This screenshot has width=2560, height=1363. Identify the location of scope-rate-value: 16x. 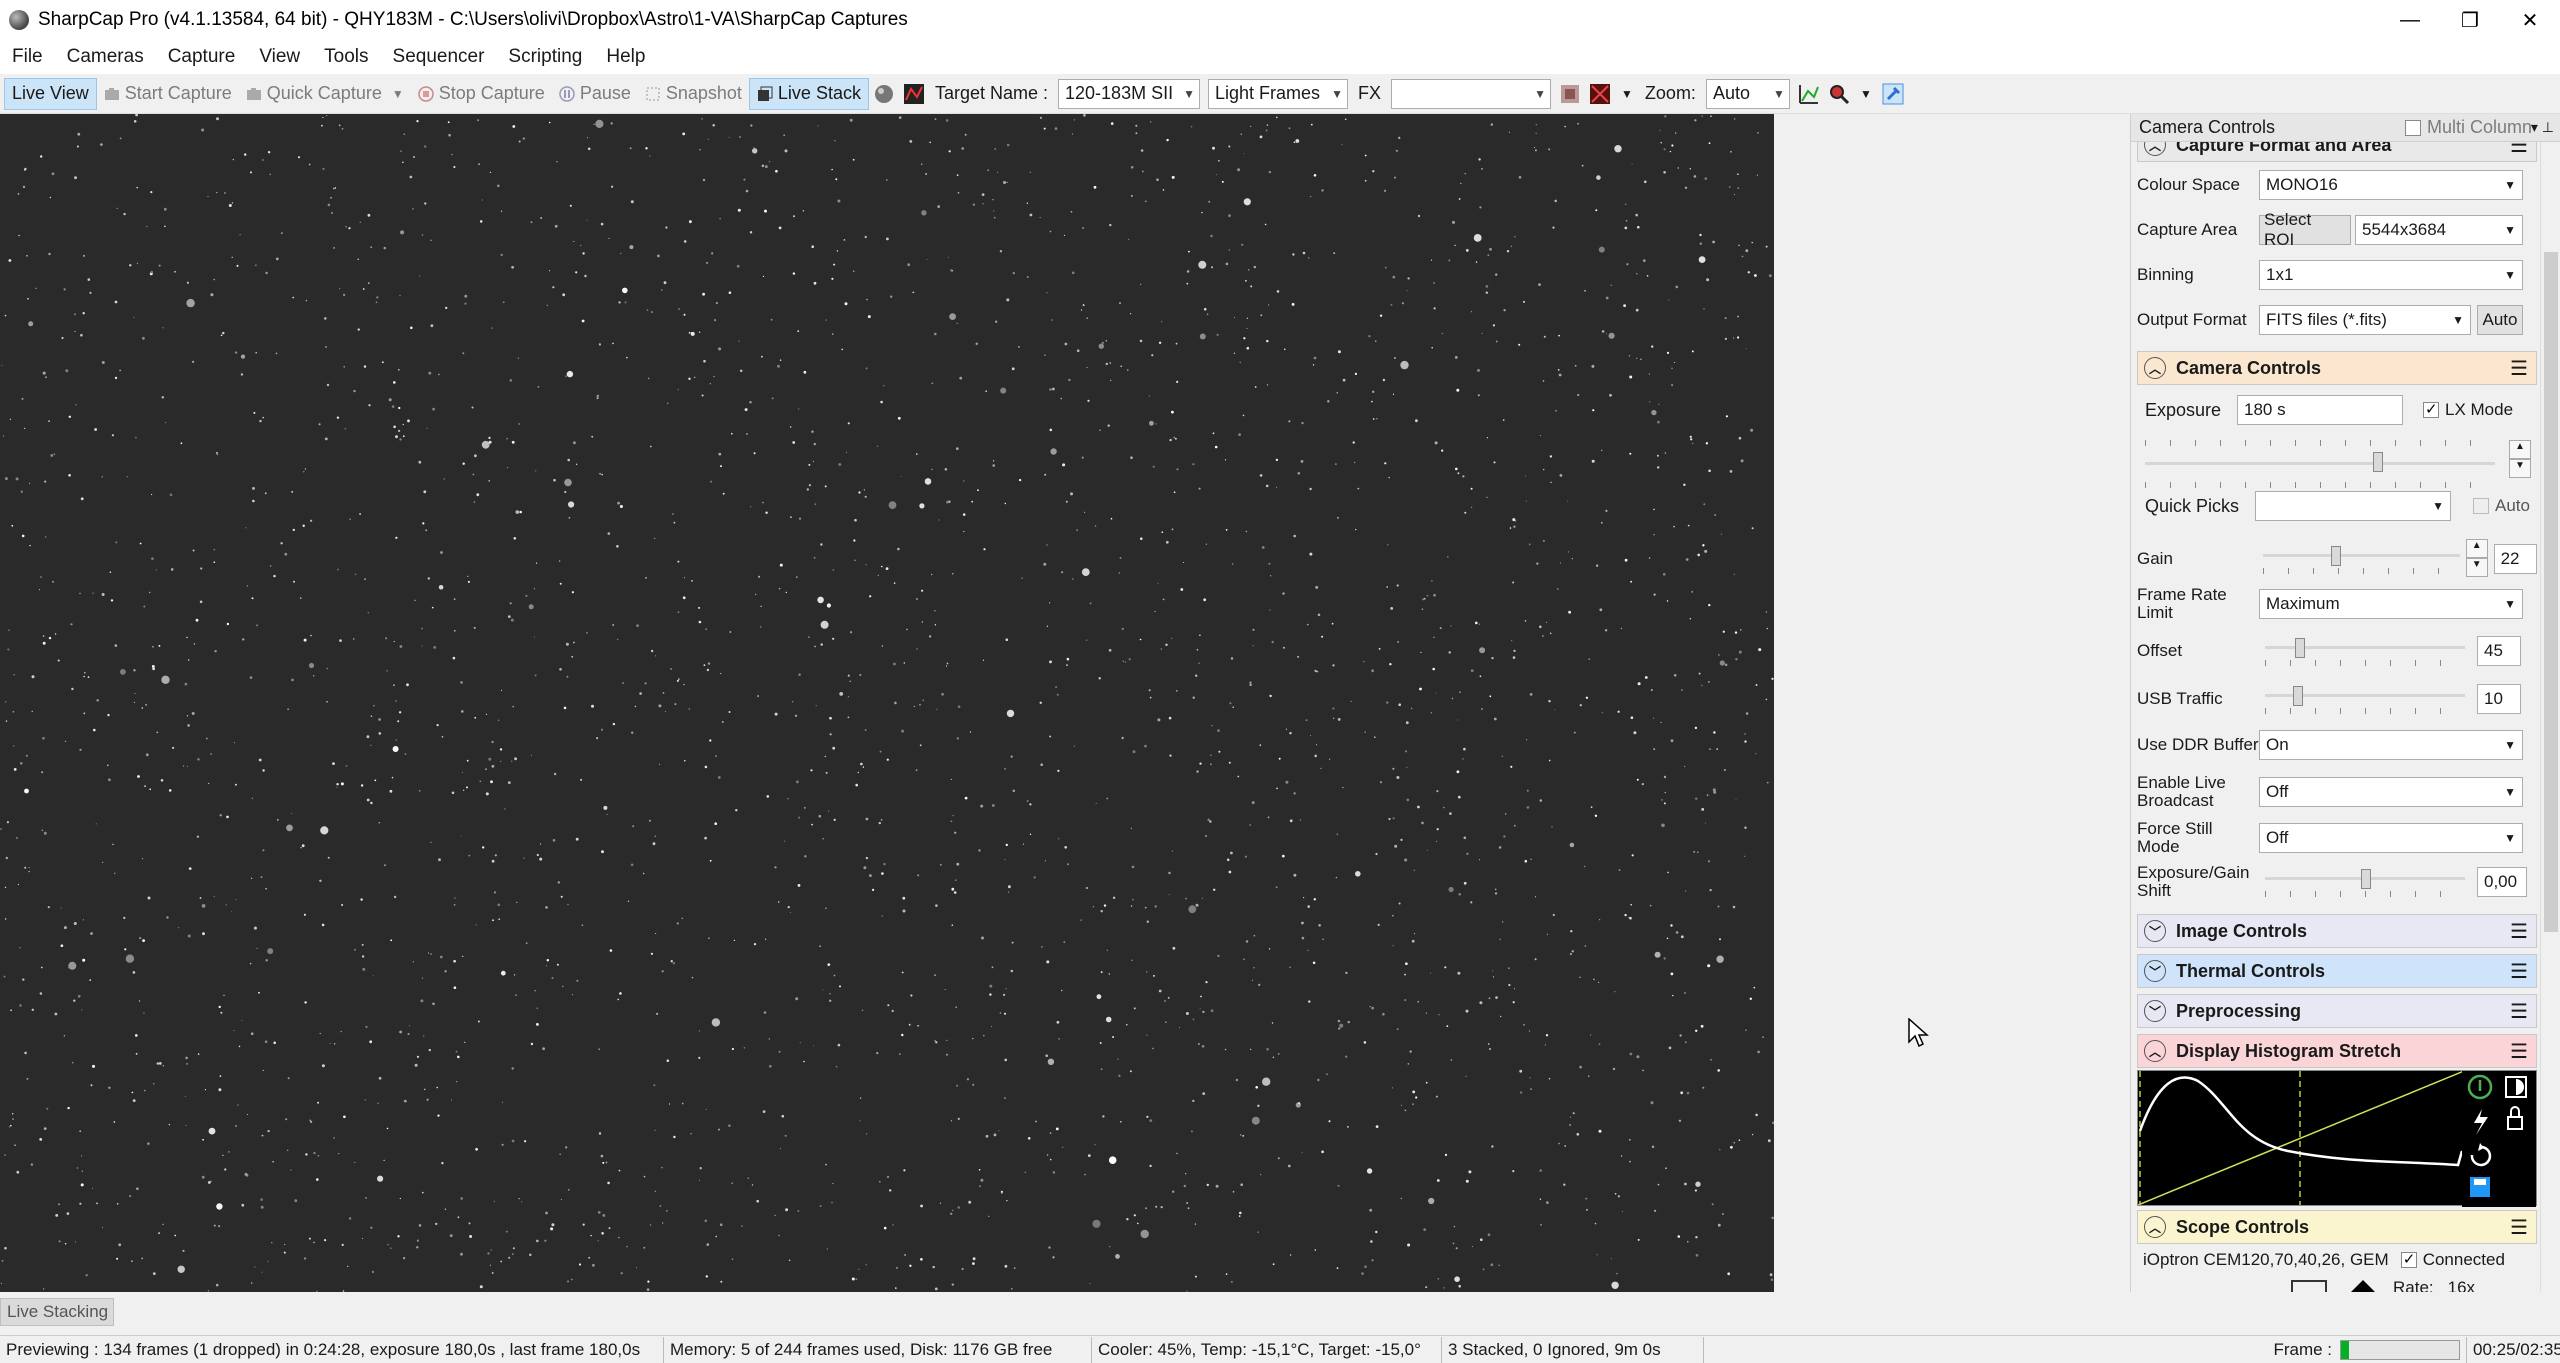
(2461, 1285).